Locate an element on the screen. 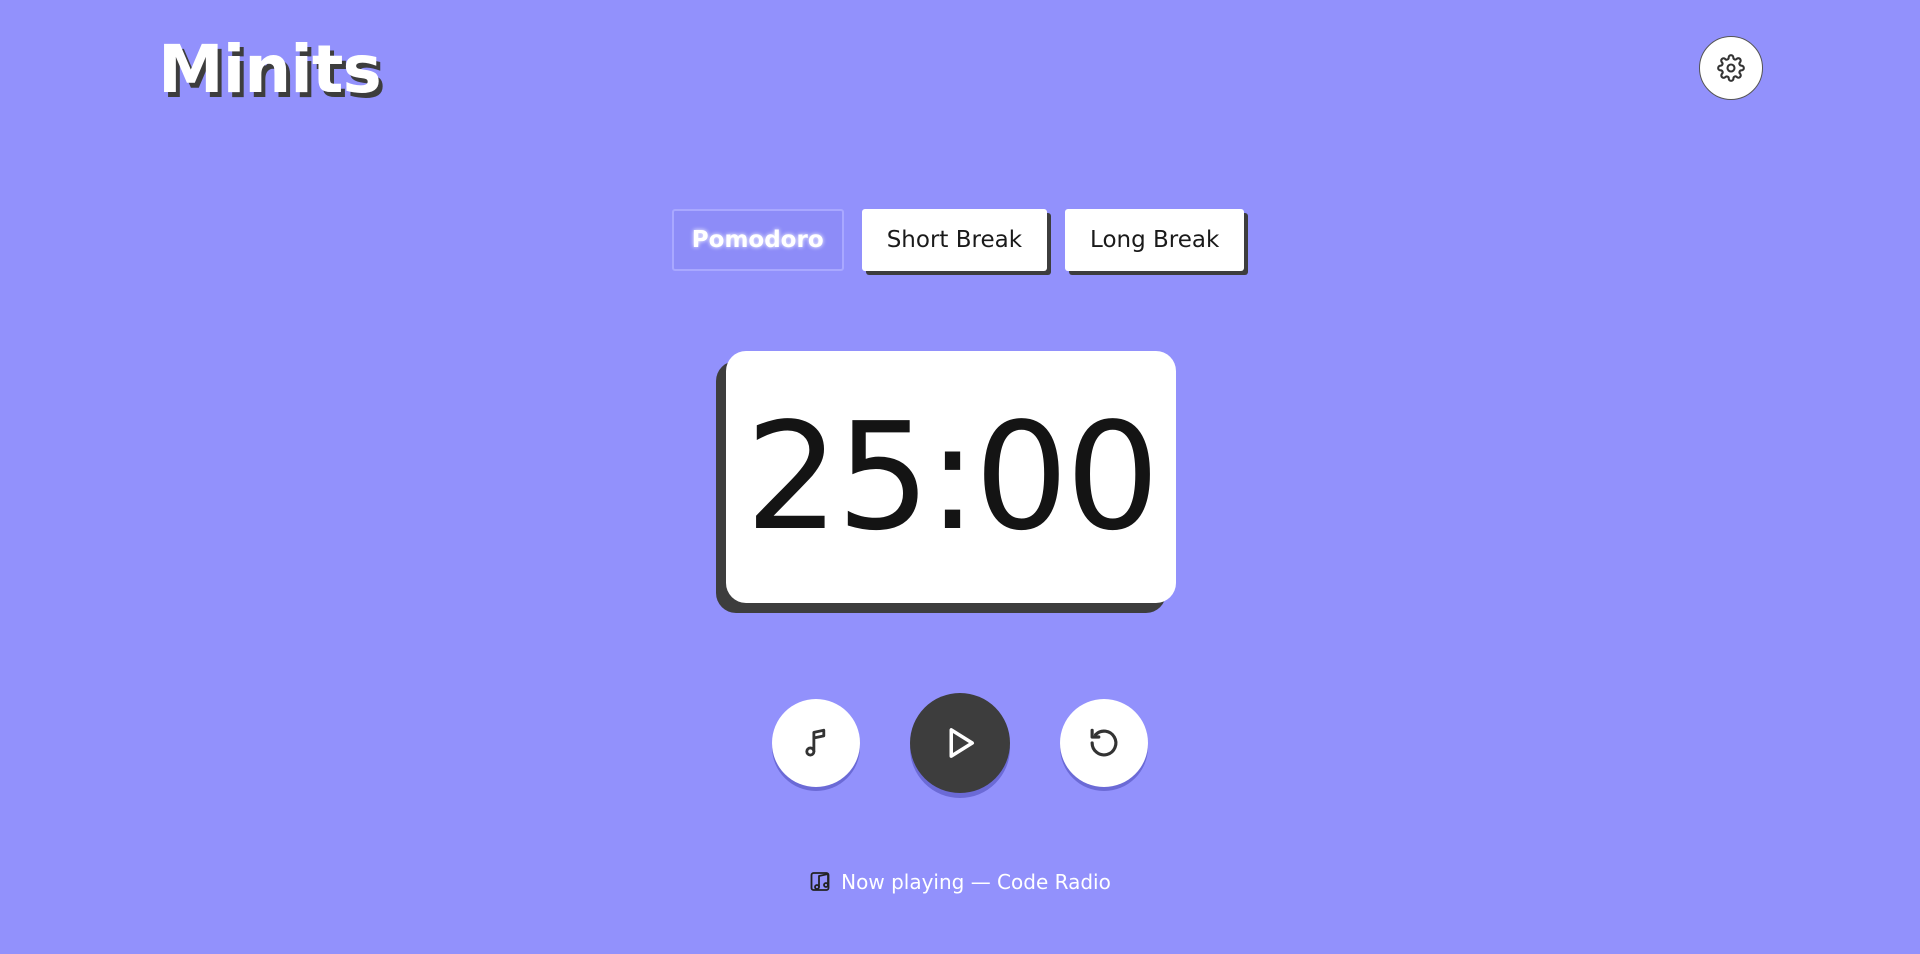 The width and height of the screenshot is (1920, 954). reset-button is located at coordinates (1104, 743).